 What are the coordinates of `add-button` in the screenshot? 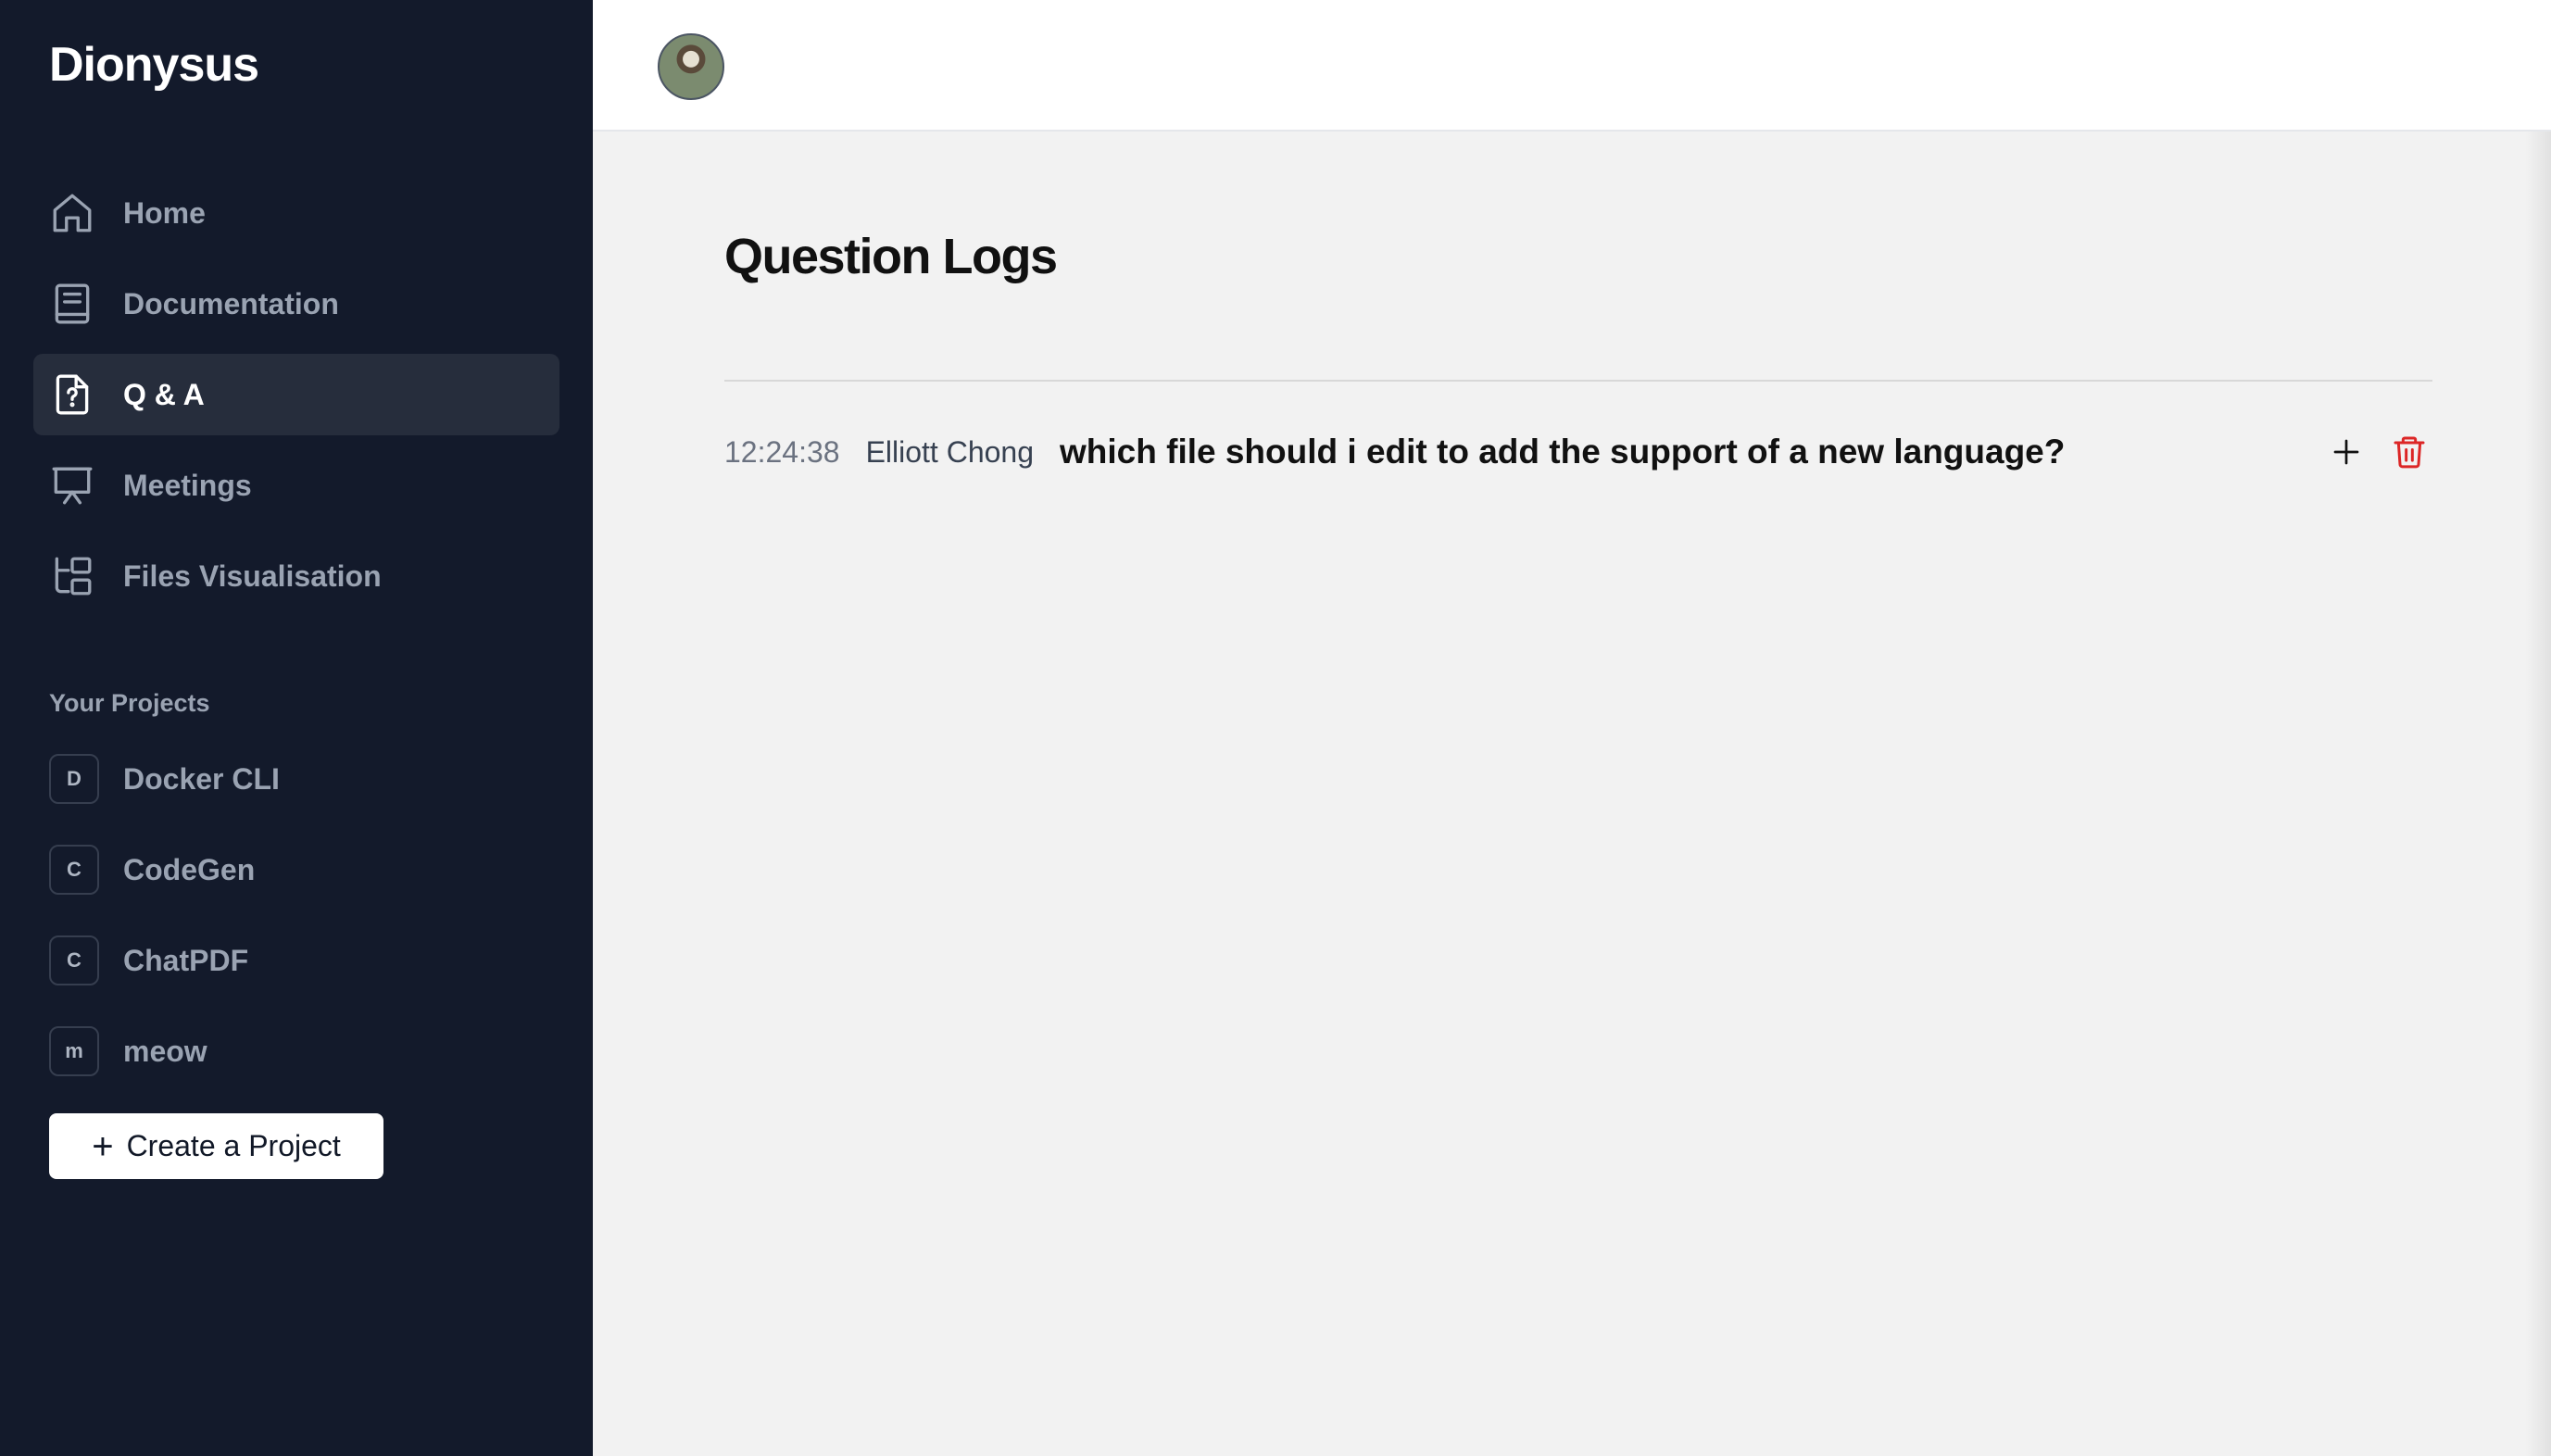 It's located at (2346, 452).